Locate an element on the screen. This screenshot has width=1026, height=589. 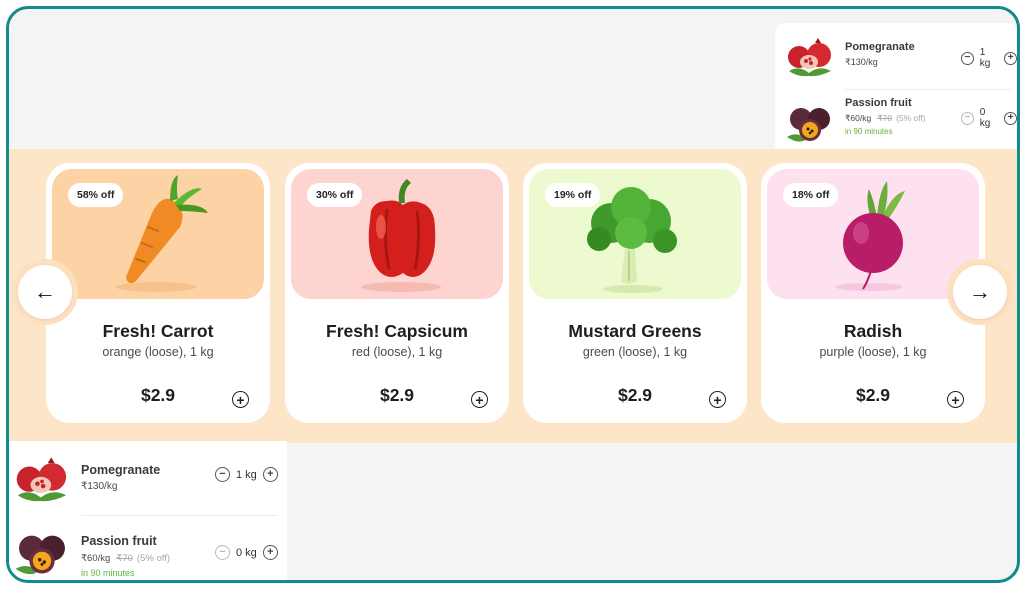
next-arrow-button: → is located at coordinates (980, 292).